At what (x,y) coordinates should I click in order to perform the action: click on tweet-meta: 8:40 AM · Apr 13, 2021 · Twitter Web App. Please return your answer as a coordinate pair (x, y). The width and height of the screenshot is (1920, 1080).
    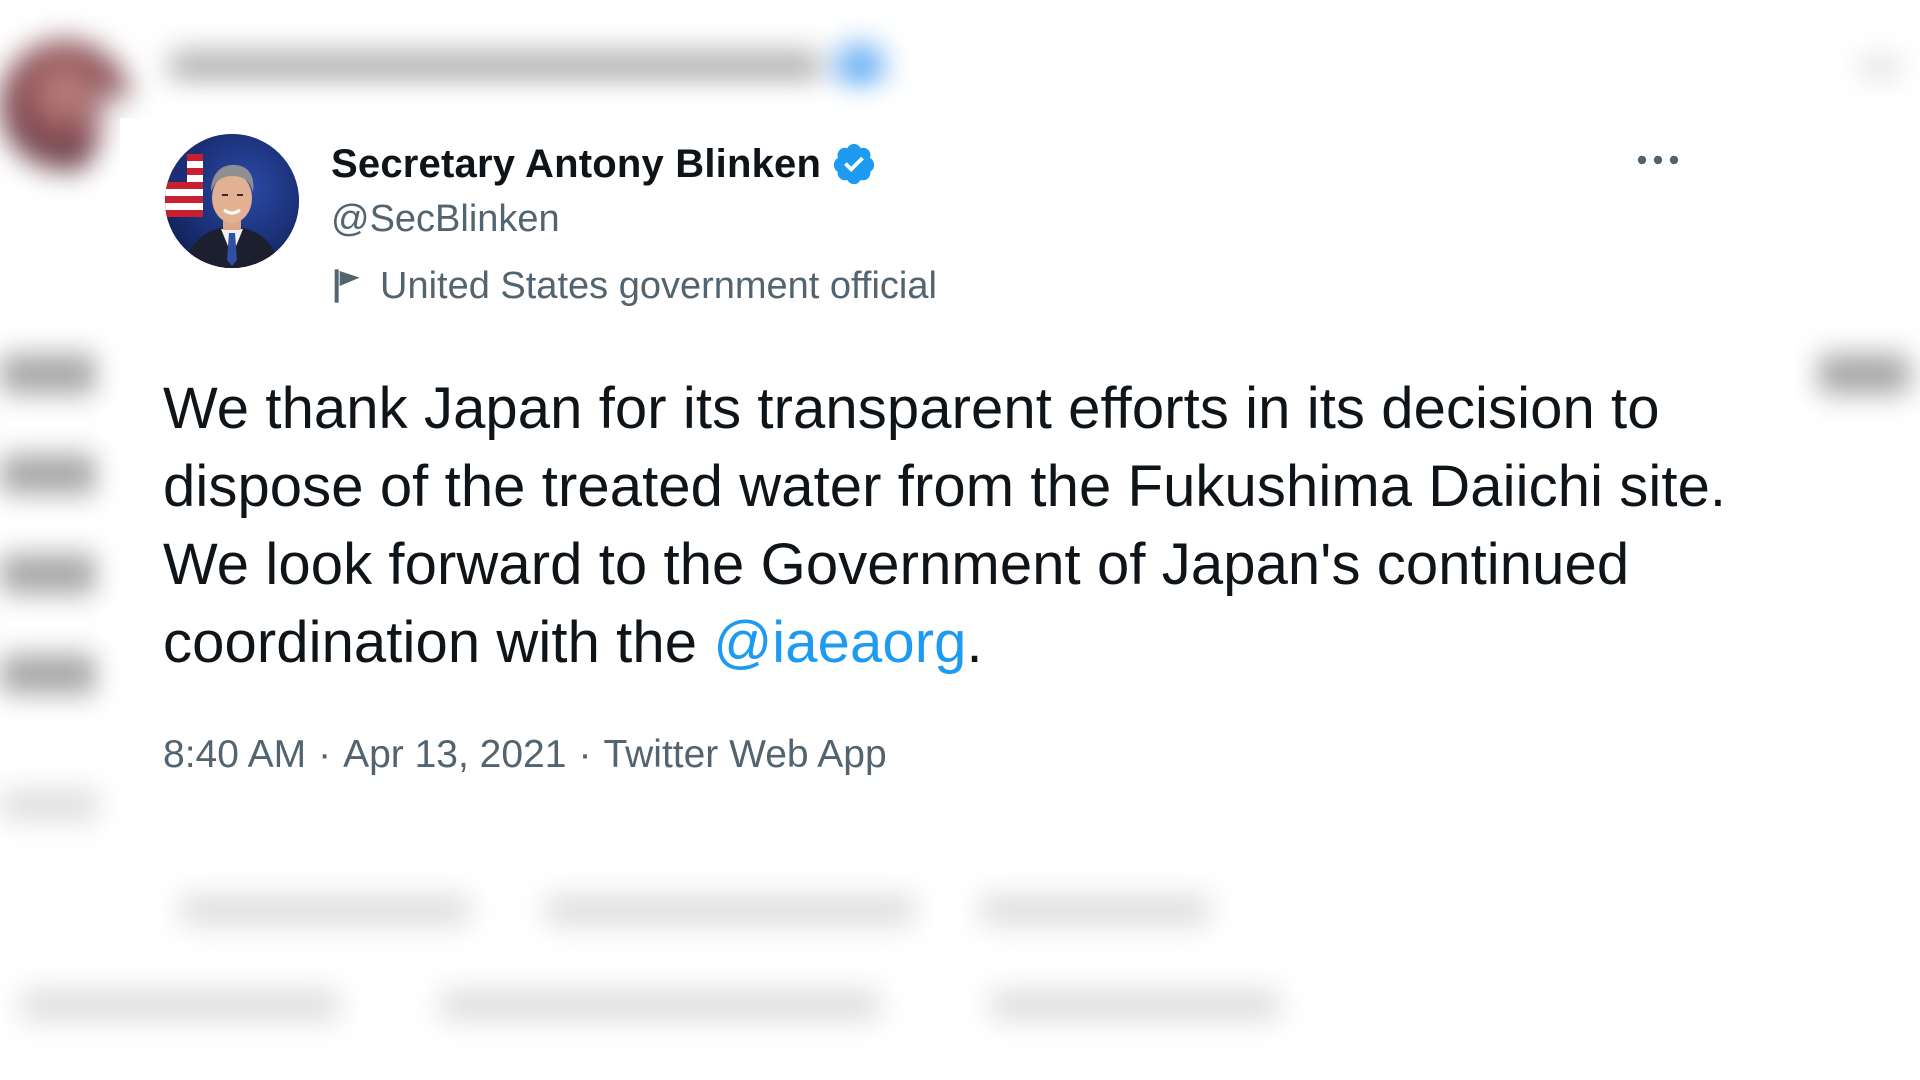
    Looking at the image, I should click on (525, 755).